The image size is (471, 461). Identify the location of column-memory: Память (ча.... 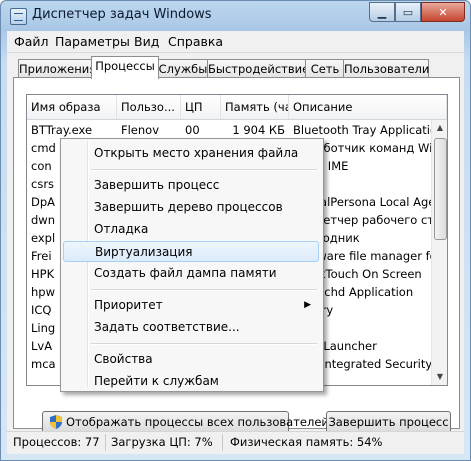
(255, 107).